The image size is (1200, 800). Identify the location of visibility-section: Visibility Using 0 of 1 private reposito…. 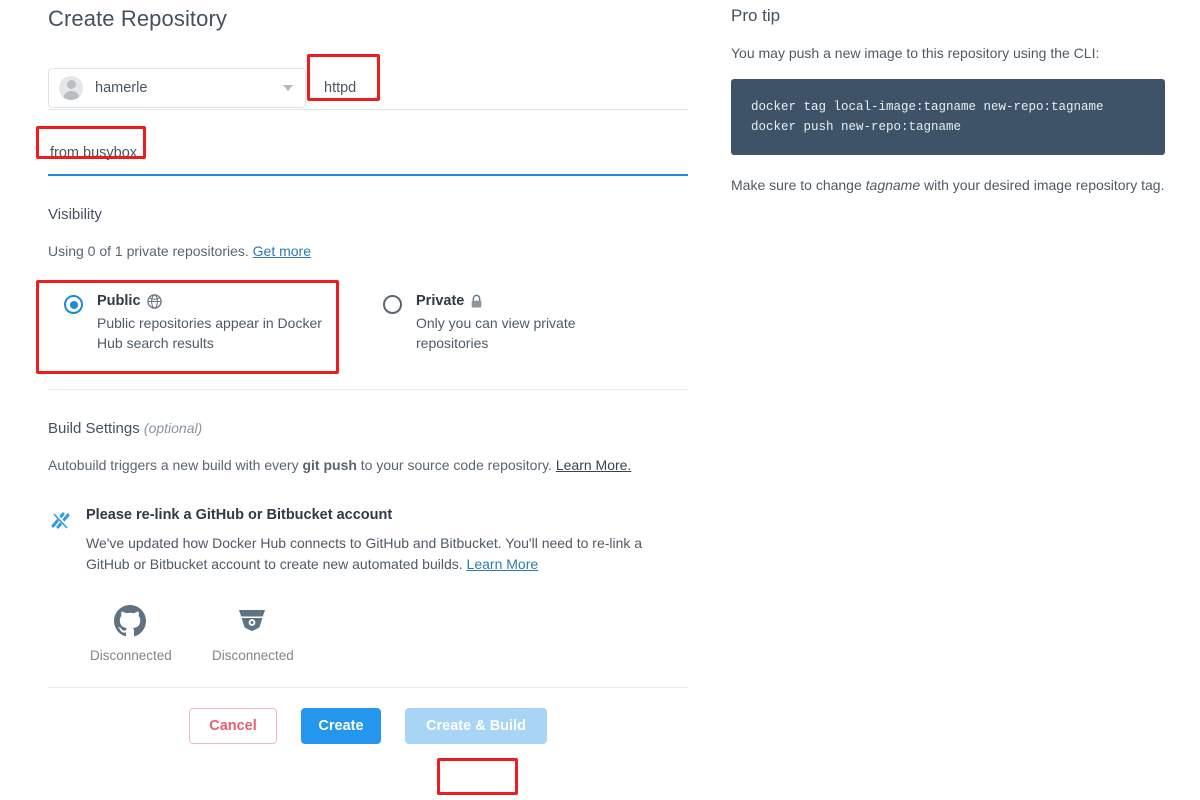
(368, 286).